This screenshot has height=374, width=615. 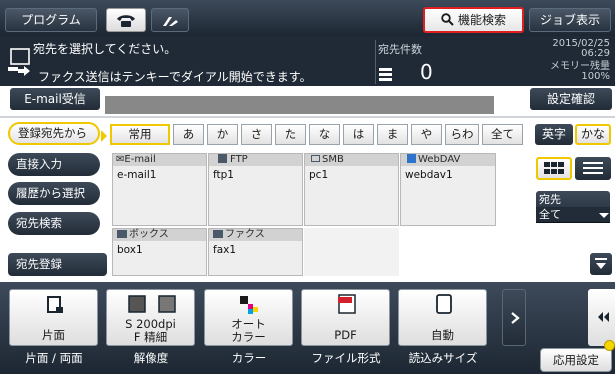 I want to click on chevron-right-icon, so click(x=515, y=318).